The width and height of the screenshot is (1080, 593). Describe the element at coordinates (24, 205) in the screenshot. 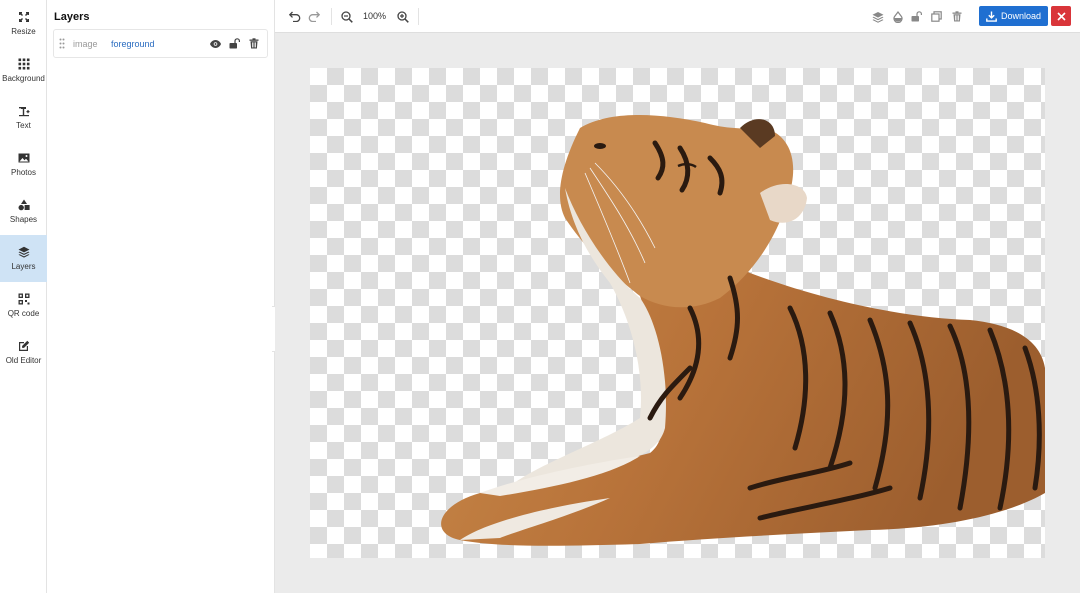

I see `shapes-icon` at that location.